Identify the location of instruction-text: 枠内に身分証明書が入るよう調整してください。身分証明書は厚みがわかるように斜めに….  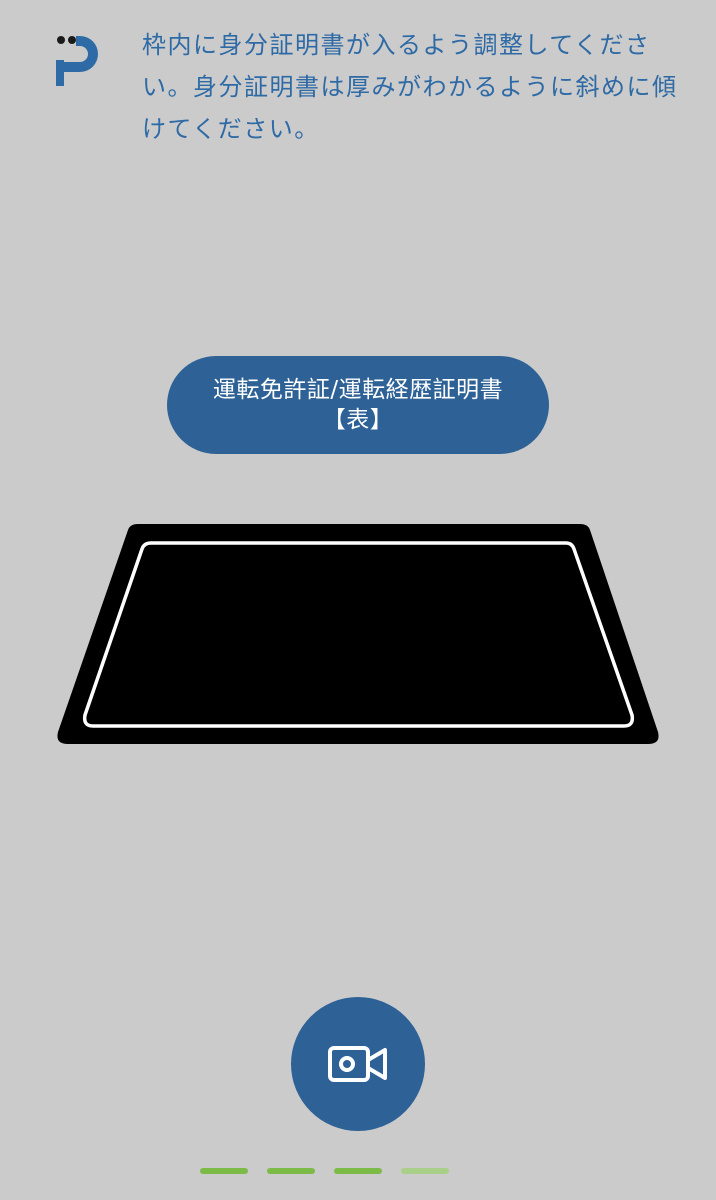
(410, 87).